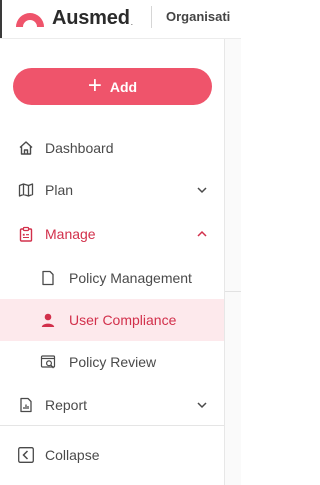  Describe the element at coordinates (112, 234) in the screenshot. I see `sidebar-item-manage: Manage` at that location.